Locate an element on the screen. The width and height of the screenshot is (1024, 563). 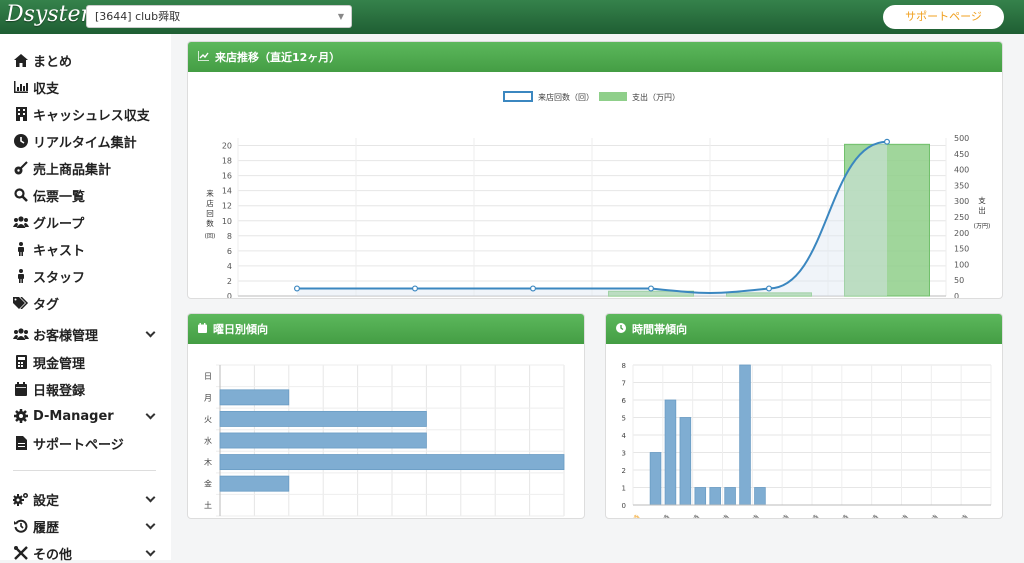
y-tick-label-right: 350 is located at coordinates (961, 185).